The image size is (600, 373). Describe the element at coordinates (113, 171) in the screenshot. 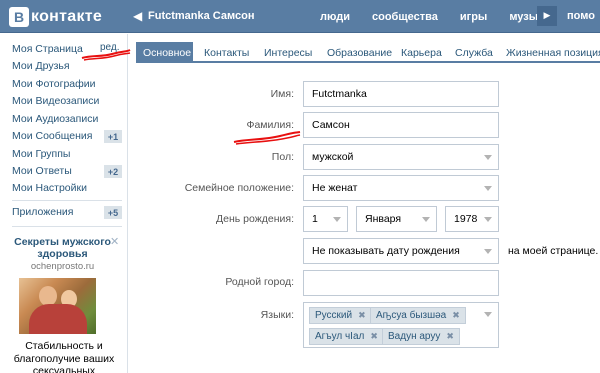

I see `answers-badge: +2` at that location.